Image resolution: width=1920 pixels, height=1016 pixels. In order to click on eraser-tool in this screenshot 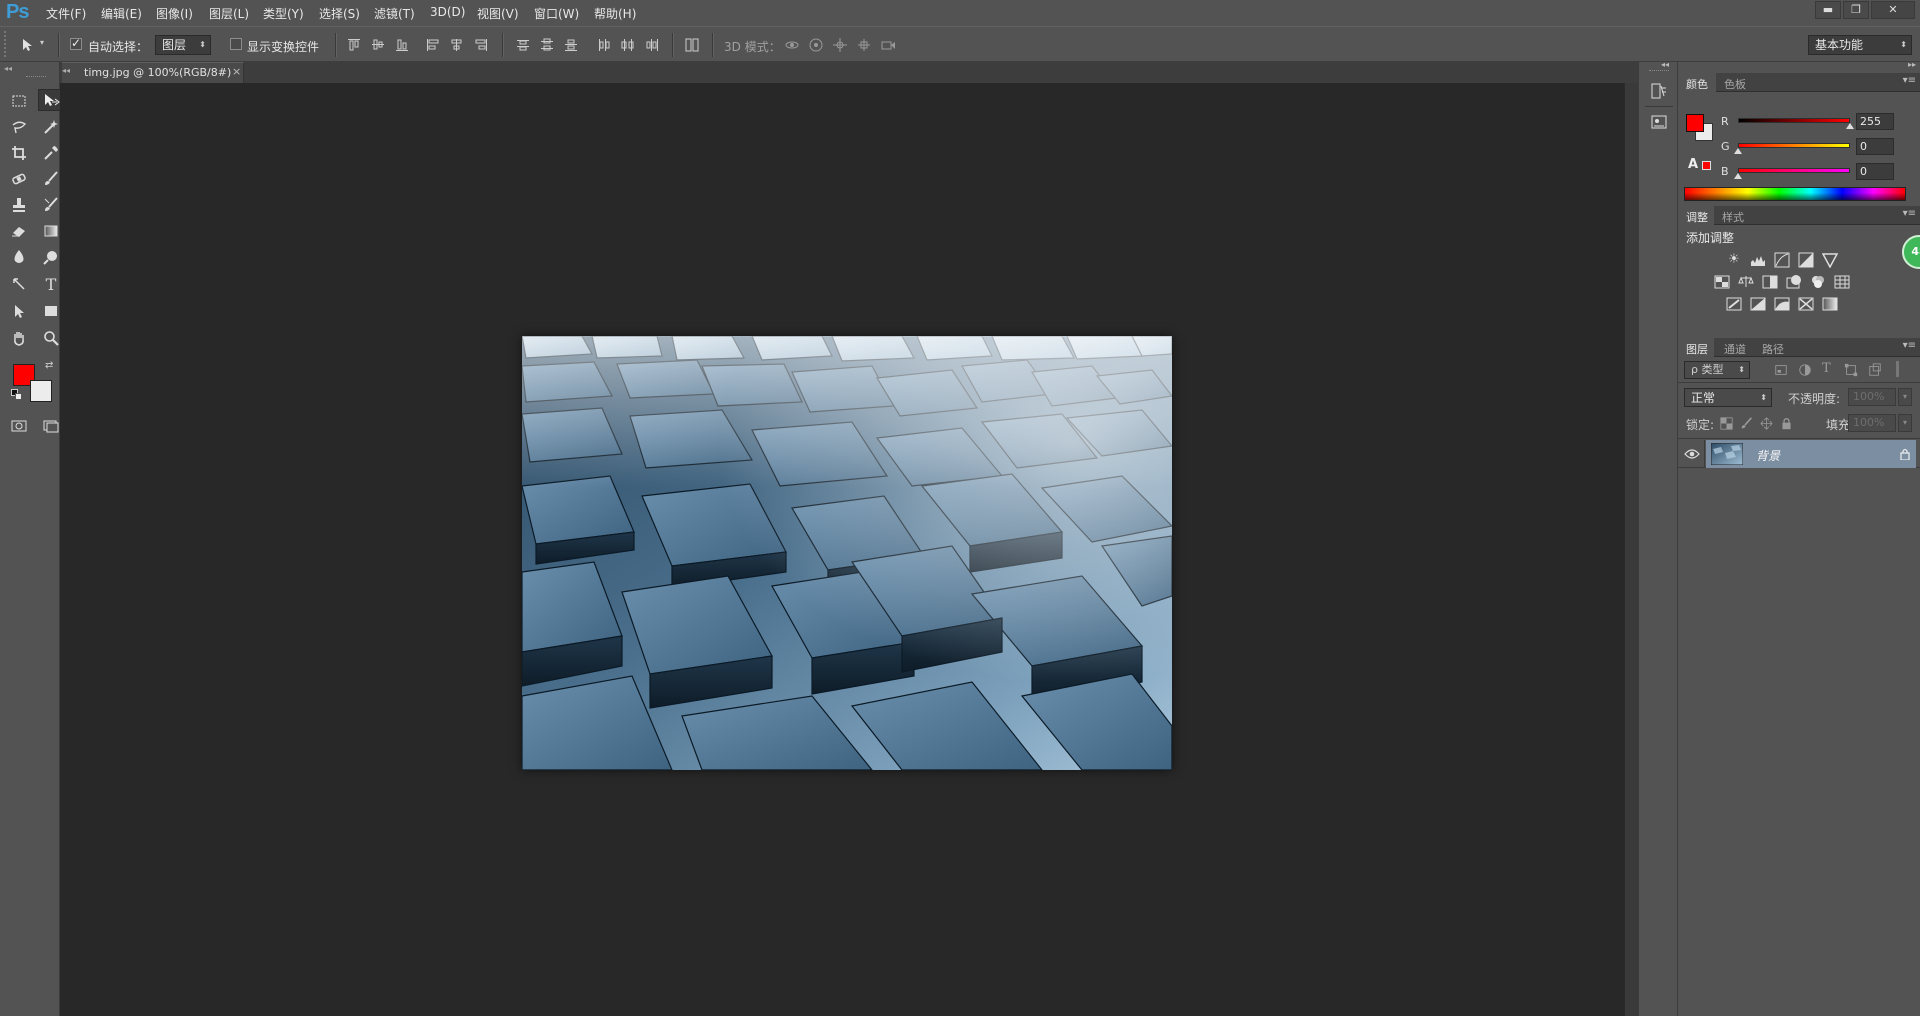, I will do `click(19, 231)`.